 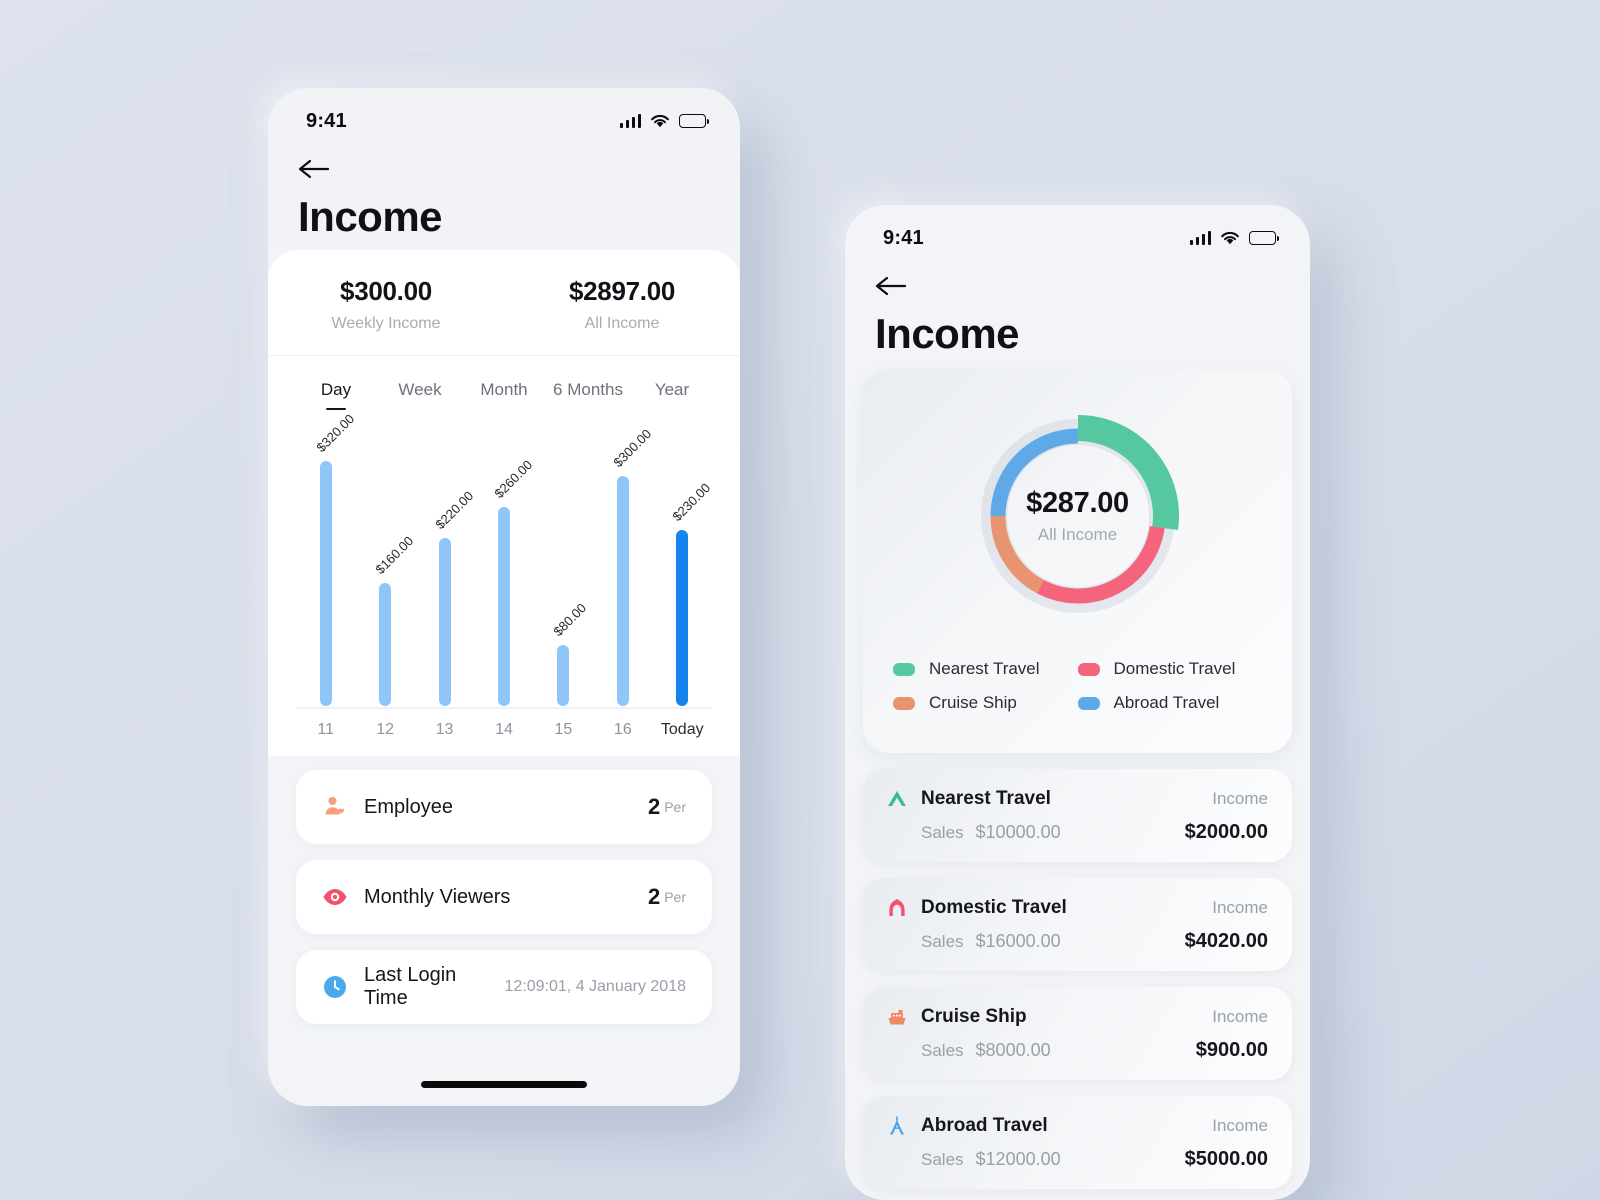 What do you see at coordinates (1231, 1050) in the screenshot?
I see `travel-income-value: $900.00` at bounding box center [1231, 1050].